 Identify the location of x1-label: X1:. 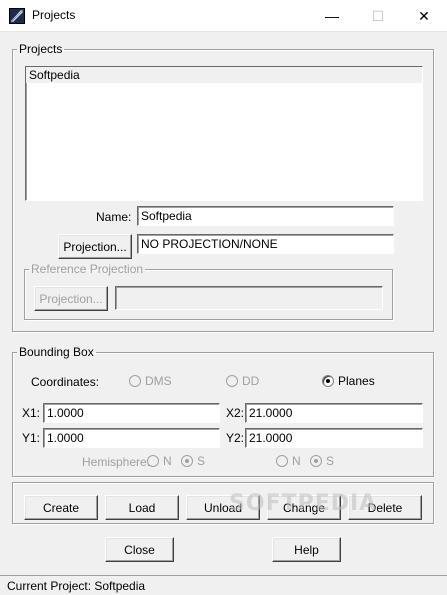
(31, 413).